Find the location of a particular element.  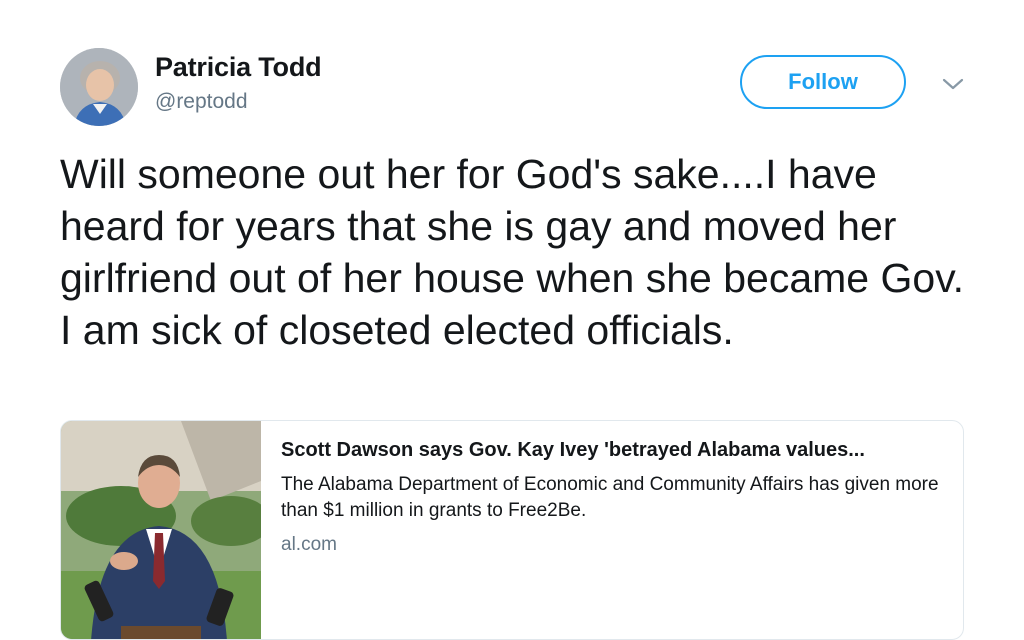

author-handle: @reptodd is located at coordinates (201, 102).